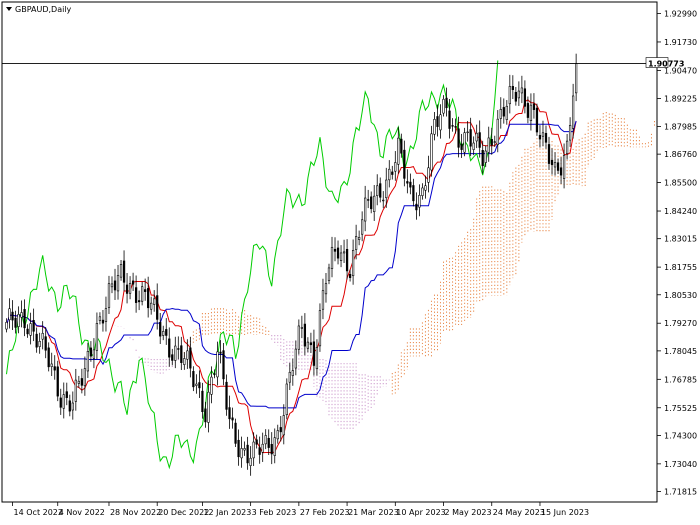  Describe the element at coordinates (373, 512) in the screenshot. I see `x-tick-label: 21 Mar 2023` at that location.